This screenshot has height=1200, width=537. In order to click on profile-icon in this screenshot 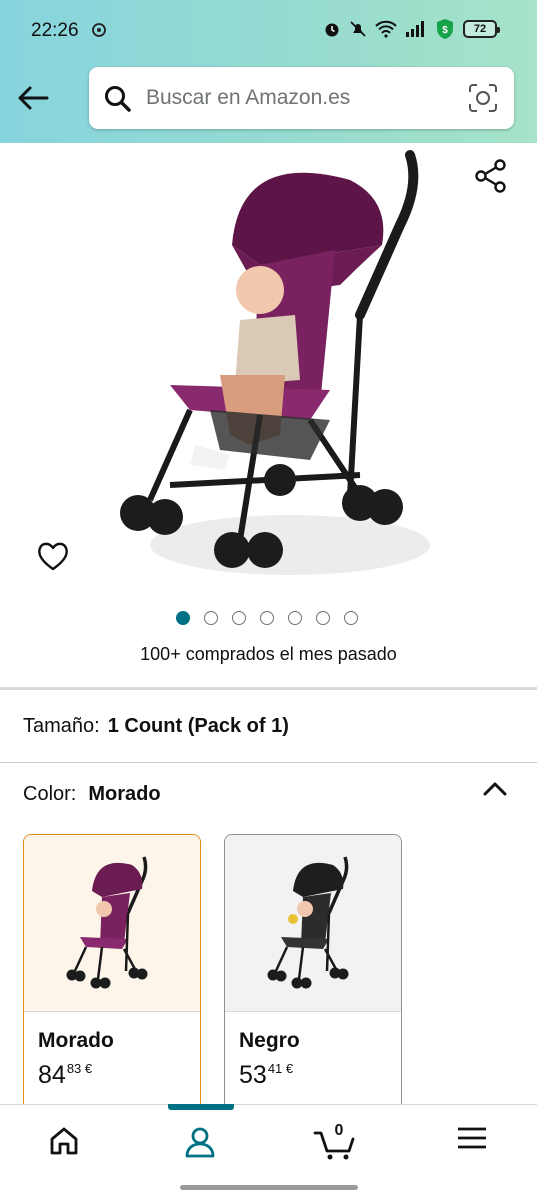, I will do `click(200, 1142)`.